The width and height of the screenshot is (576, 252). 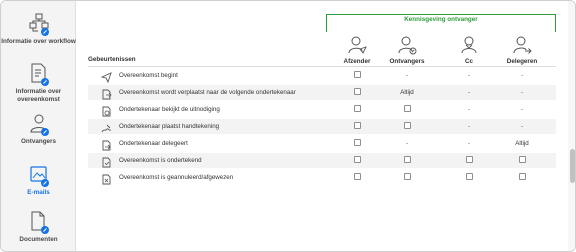 I want to click on event-label: Ondertekenaar bekijkt de uitnodiging, so click(x=169, y=109).